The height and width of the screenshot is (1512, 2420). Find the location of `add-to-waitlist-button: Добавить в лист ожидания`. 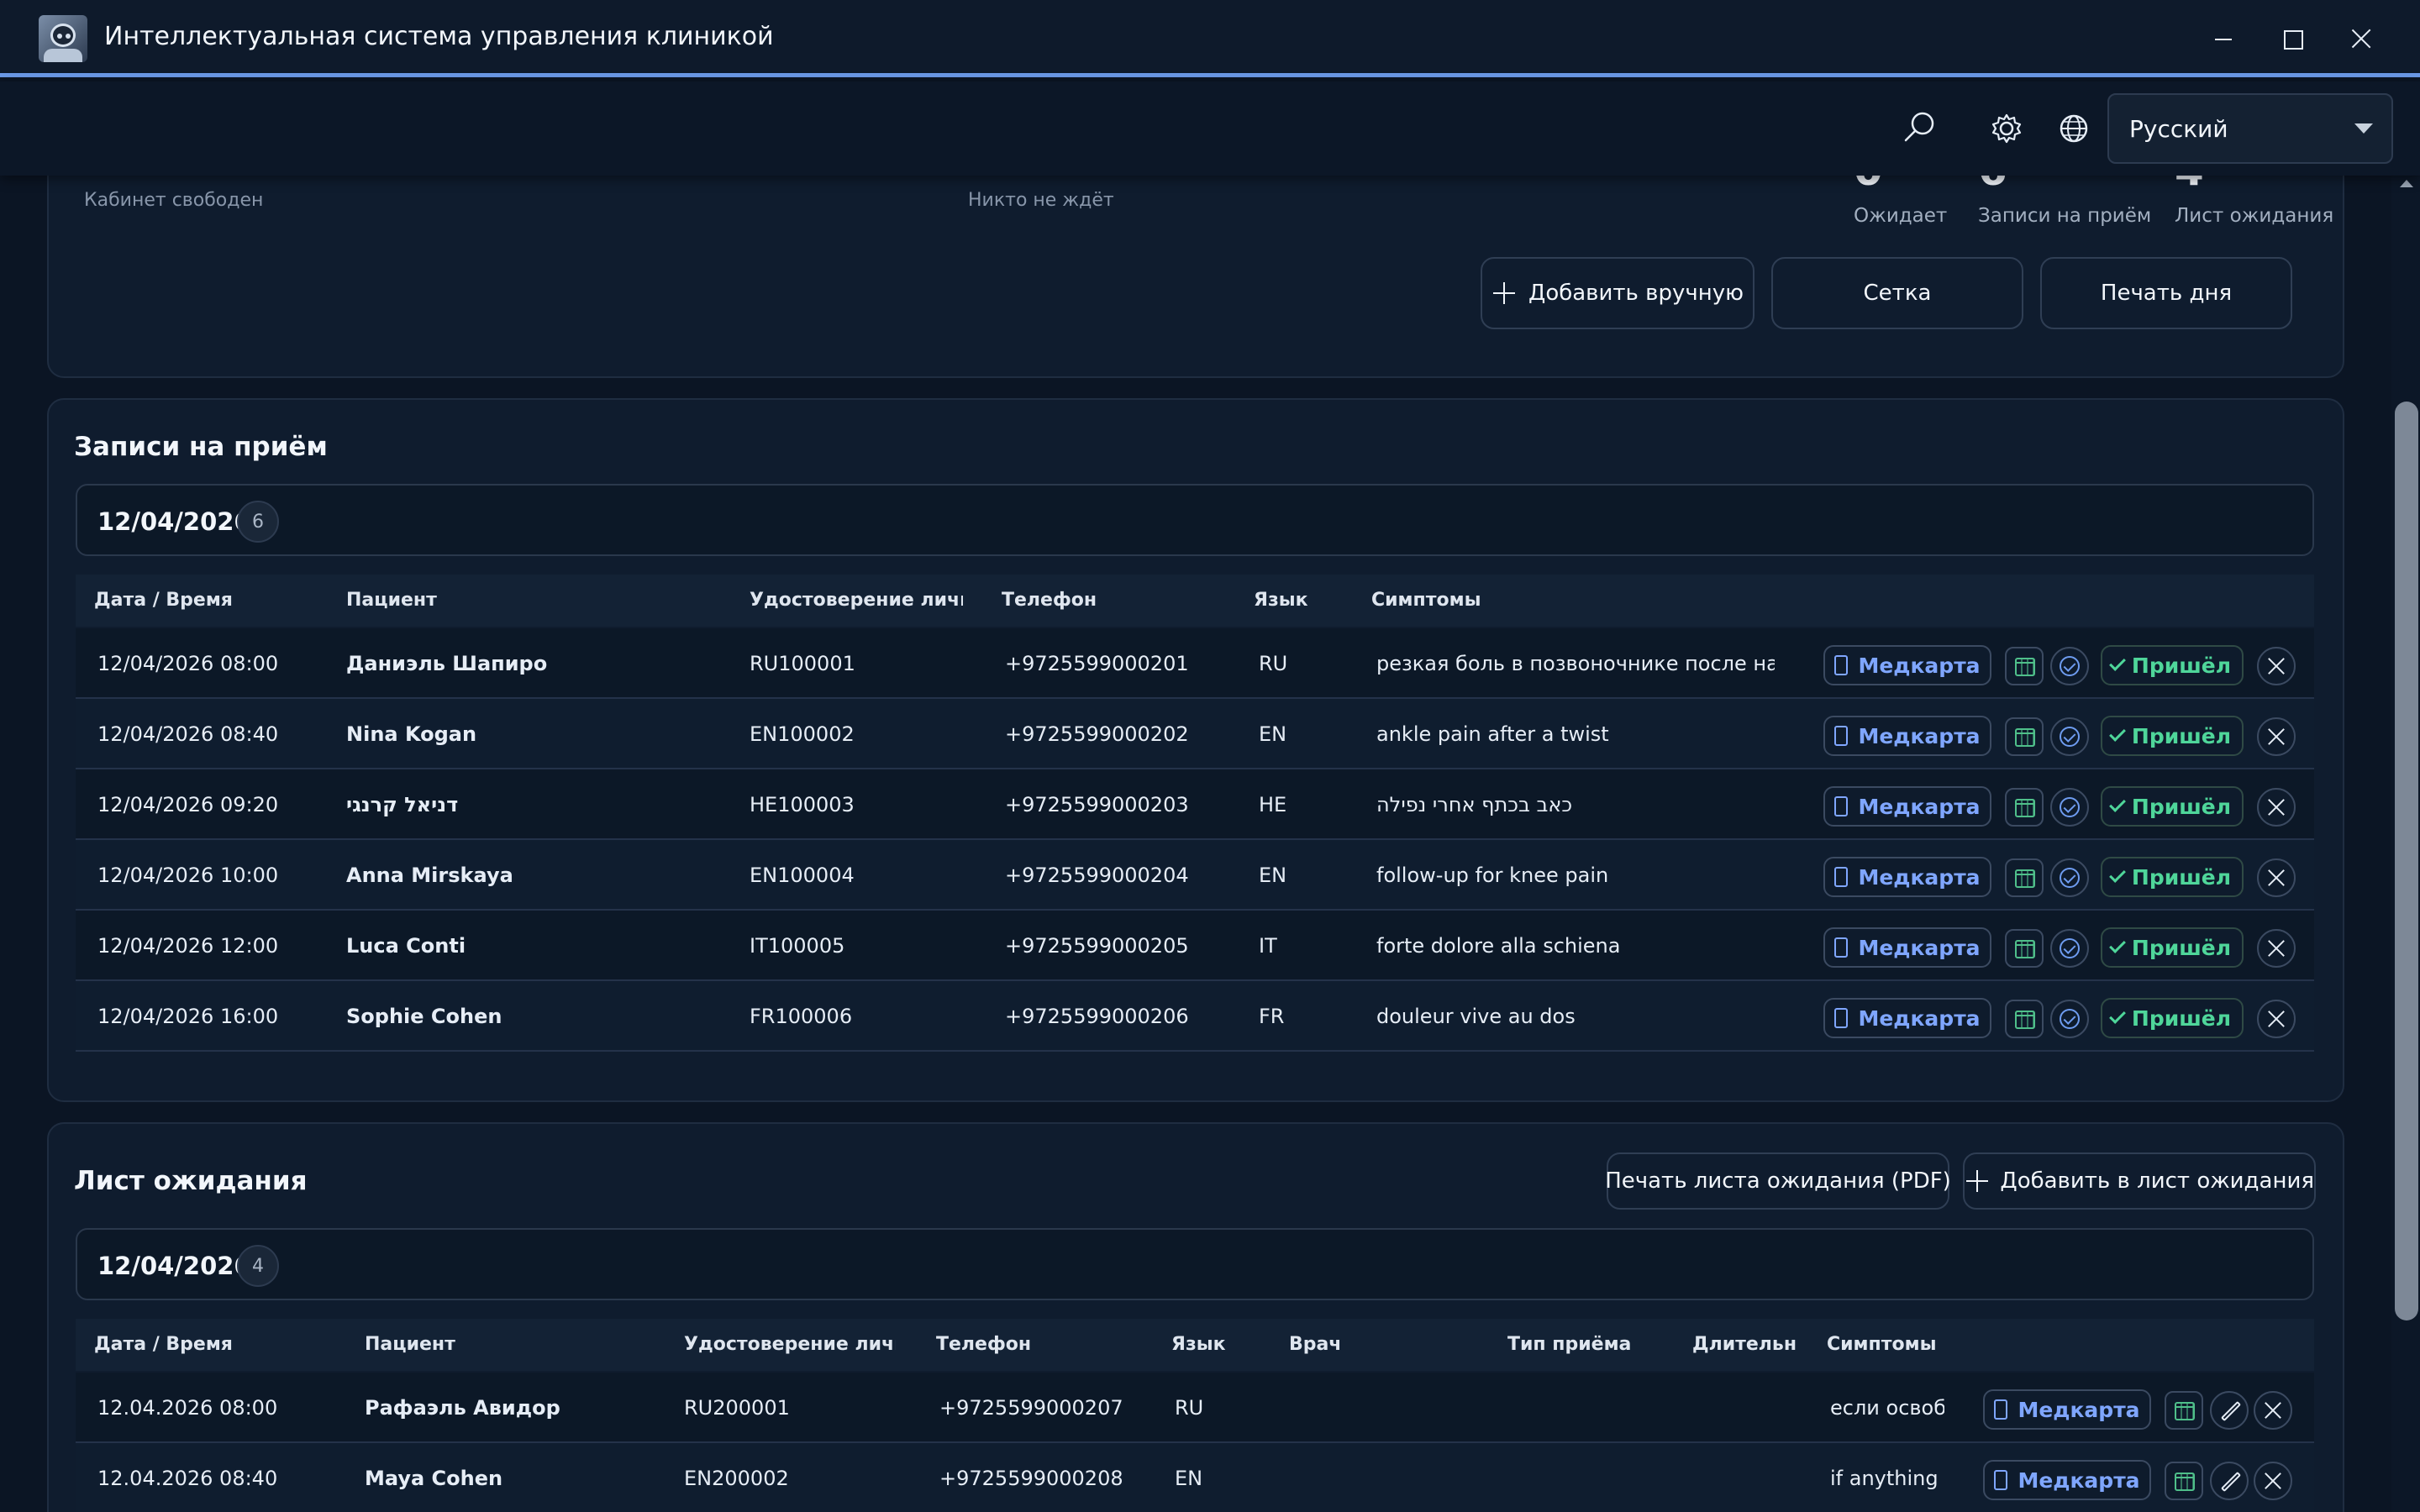

add-to-waitlist-button: Добавить в лист ожидания is located at coordinates (2140, 1181).